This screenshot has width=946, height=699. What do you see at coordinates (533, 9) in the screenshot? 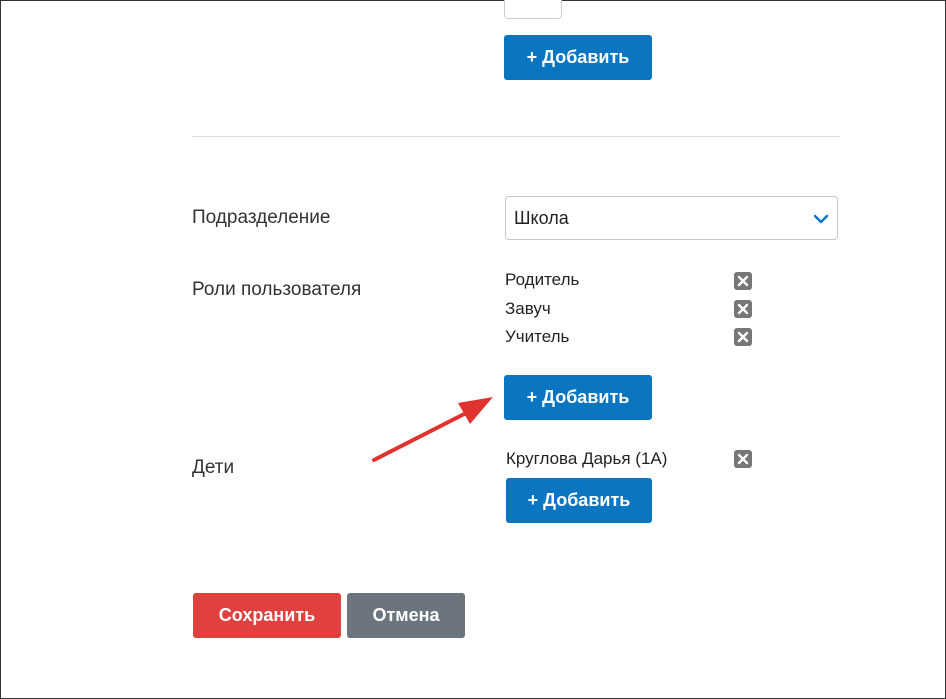
I see `input-field-partial` at bounding box center [533, 9].